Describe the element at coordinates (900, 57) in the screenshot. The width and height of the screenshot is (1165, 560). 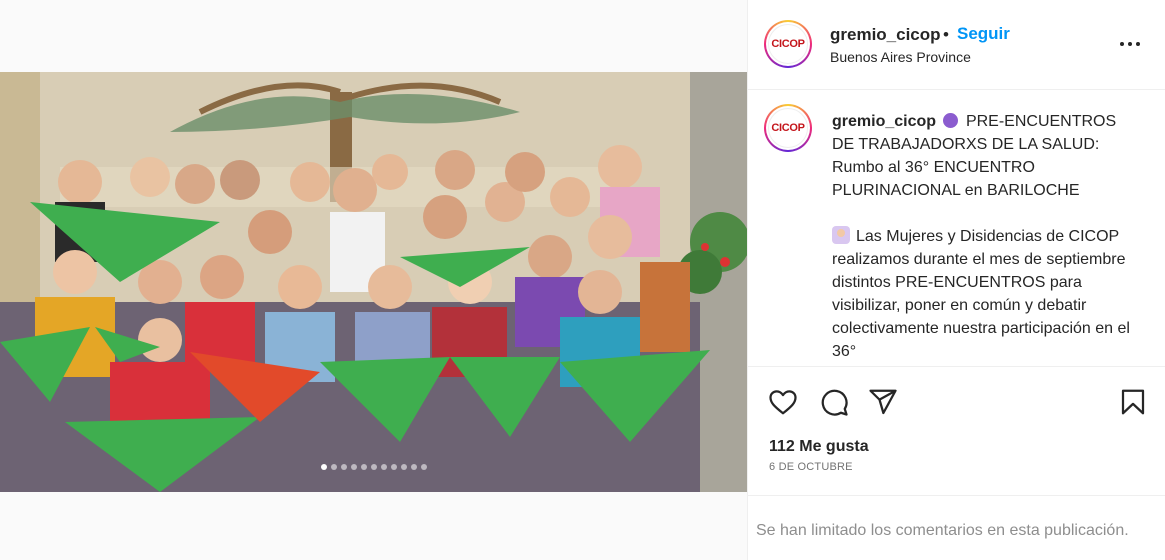
I see `location-link: Buenos Aires Province` at that location.